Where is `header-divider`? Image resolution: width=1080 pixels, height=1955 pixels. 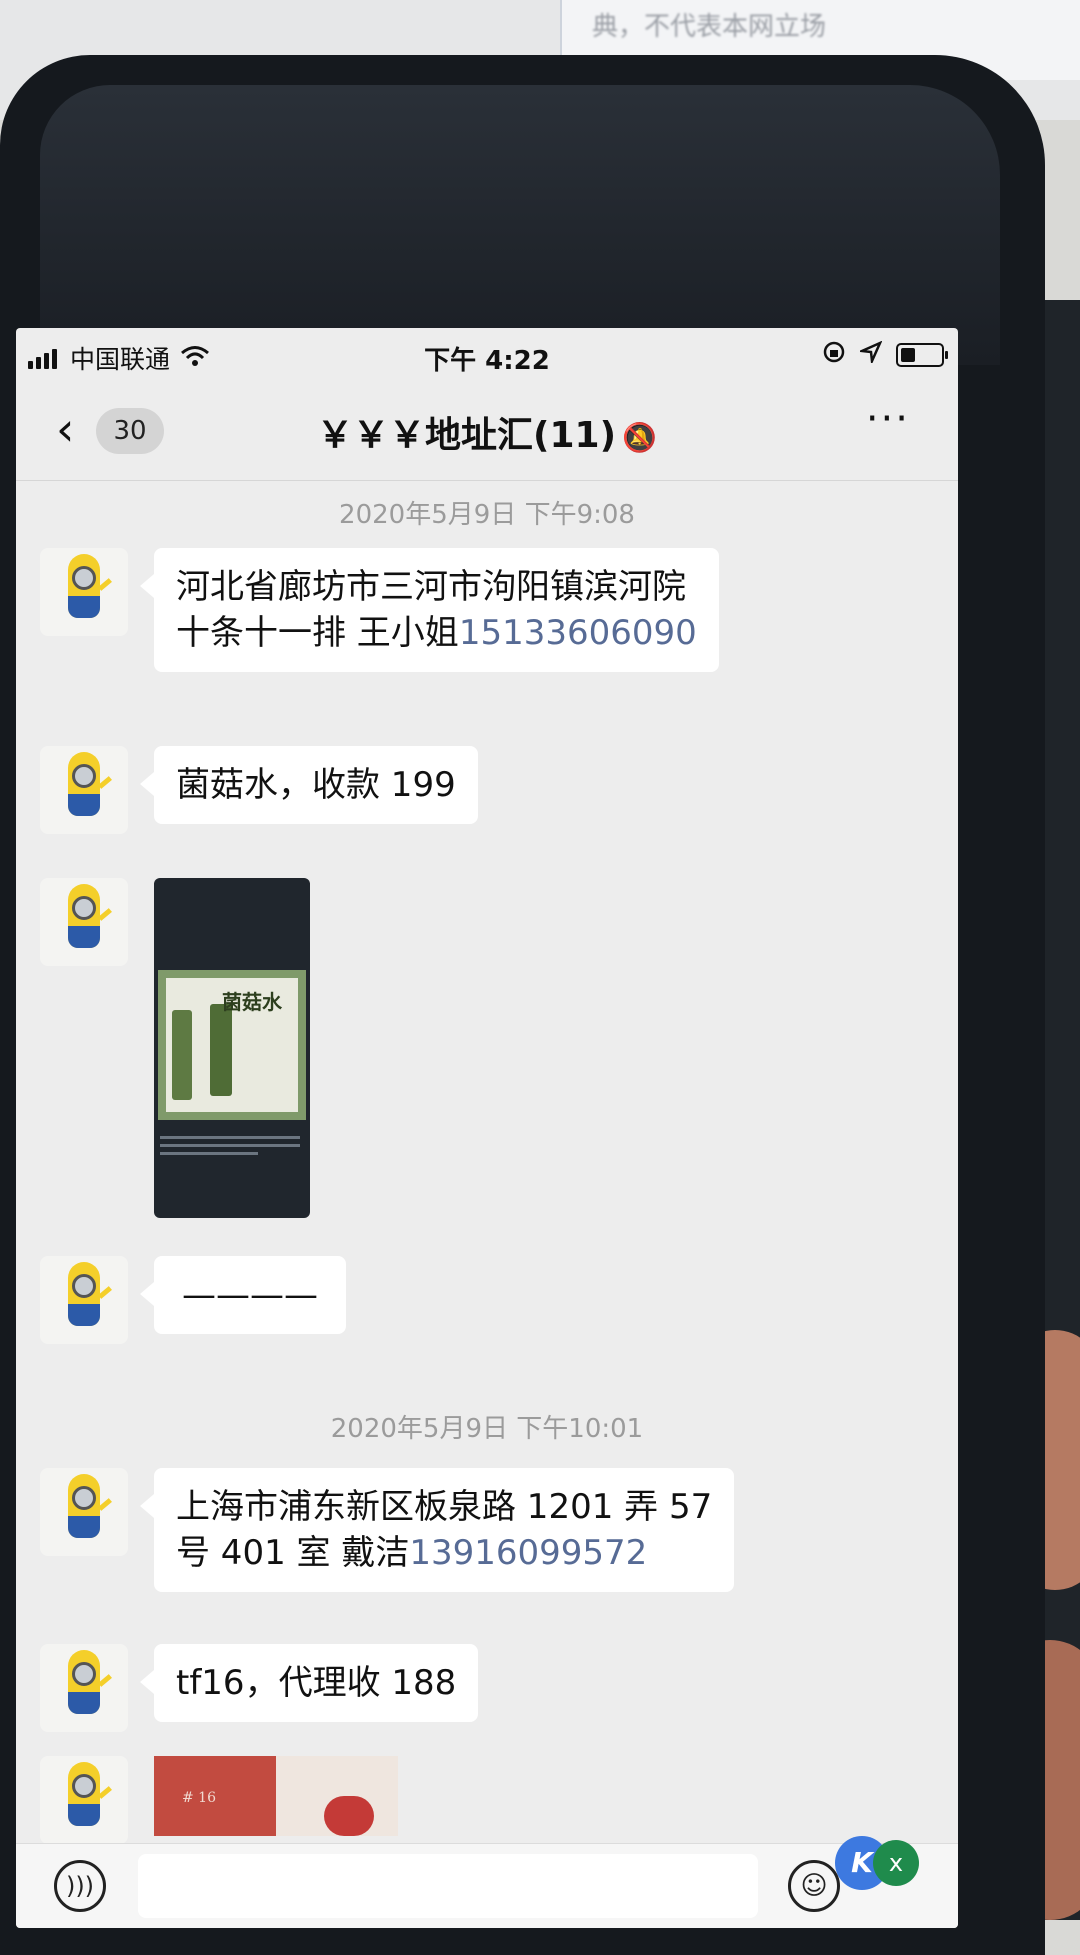
header-divider is located at coordinates (487, 480).